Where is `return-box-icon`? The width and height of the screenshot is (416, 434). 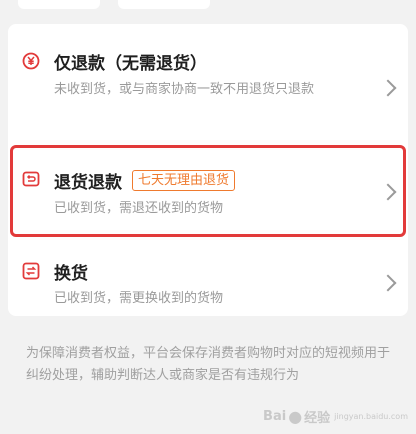 return-box-icon is located at coordinates (31, 179).